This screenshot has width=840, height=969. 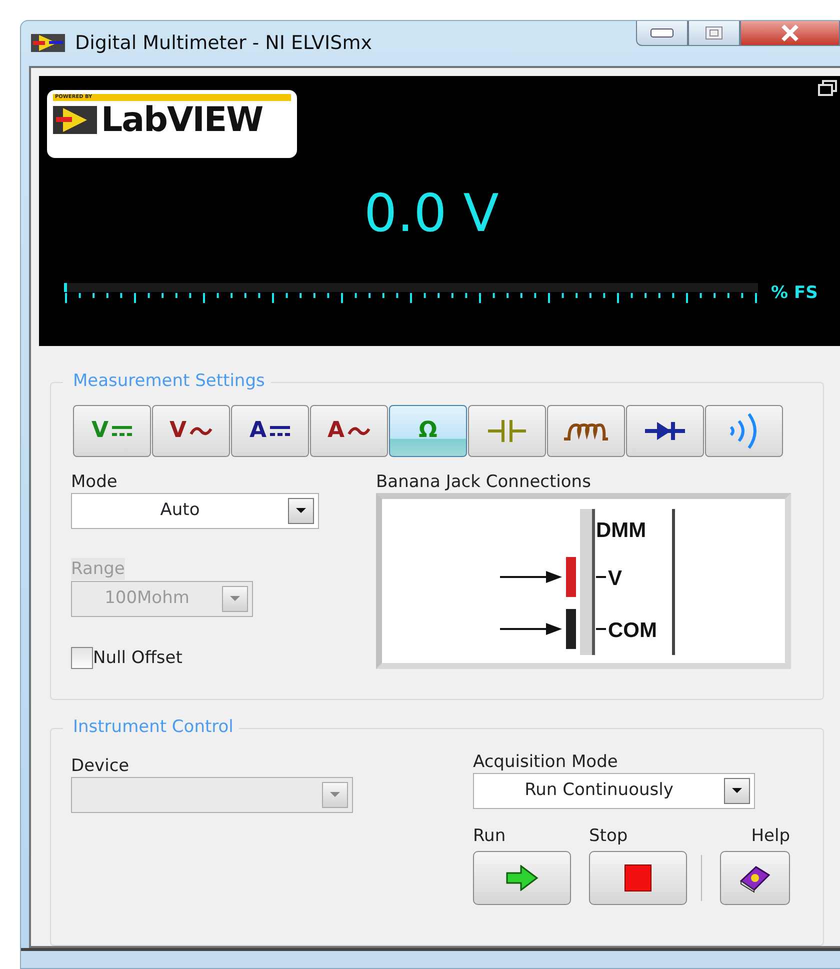 I want to click on diode-icon, so click(x=665, y=431).